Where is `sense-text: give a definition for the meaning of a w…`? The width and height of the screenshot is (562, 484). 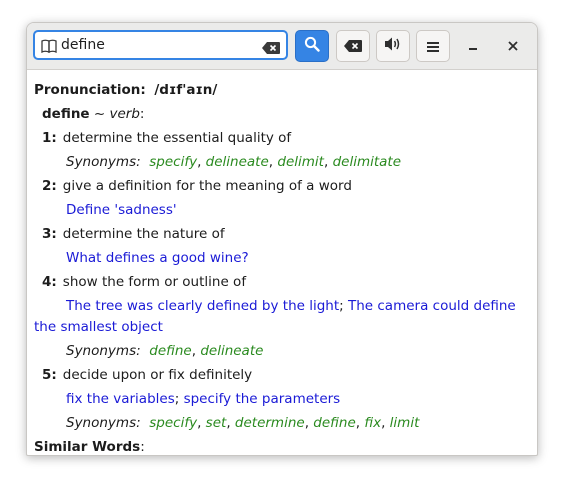
sense-text: give a definition for the meaning of a w… is located at coordinates (207, 186).